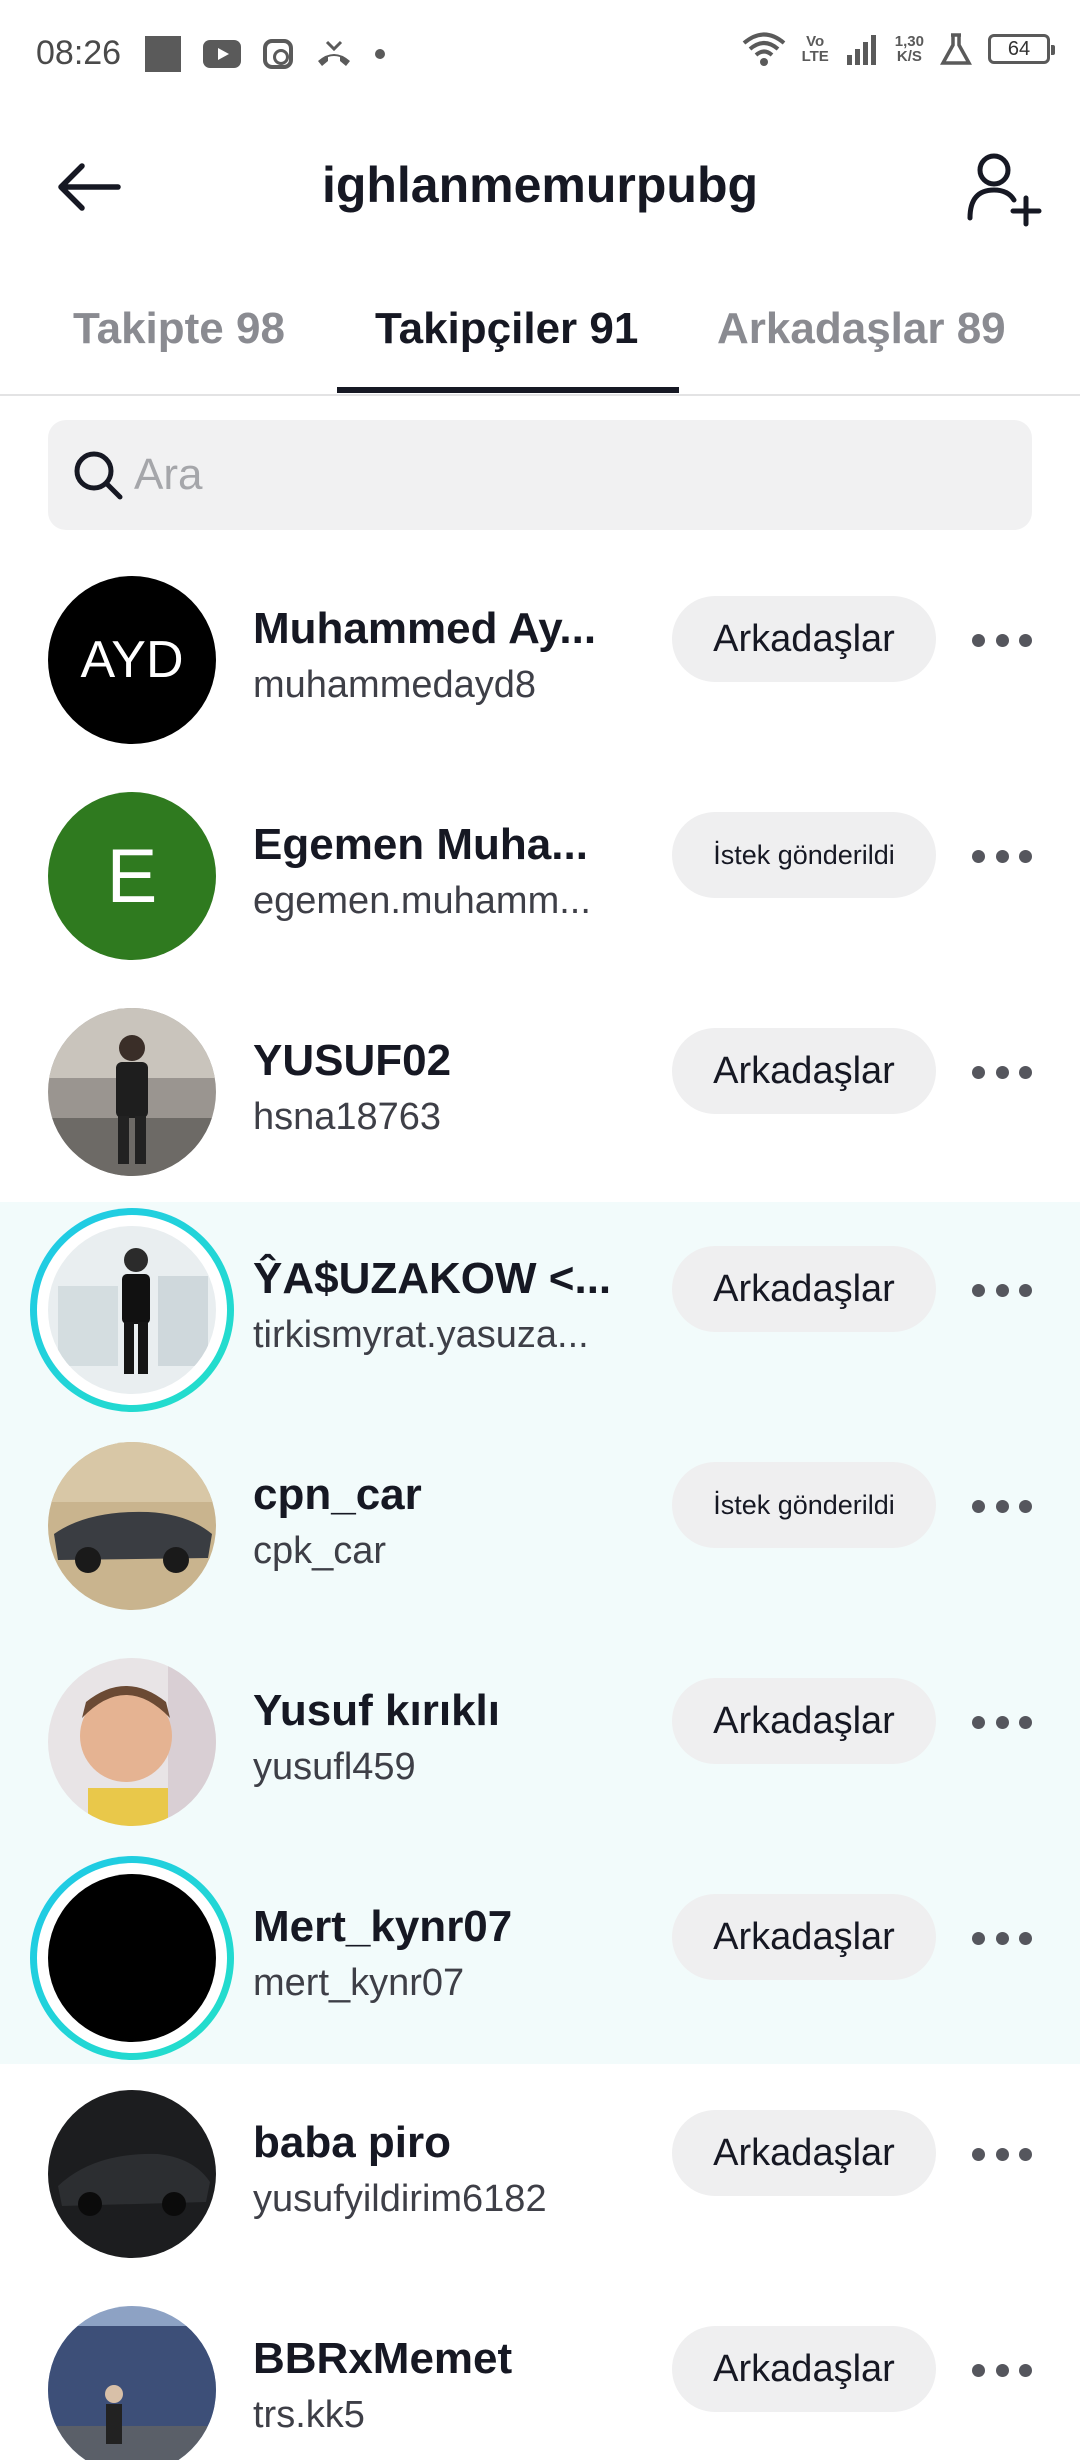 This screenshot has width=1080, height=2460. What do you see at coordinates (179, 329) in the screenshot?
I see `tab-following: Takipte 98` at bounding box center [179, 329].